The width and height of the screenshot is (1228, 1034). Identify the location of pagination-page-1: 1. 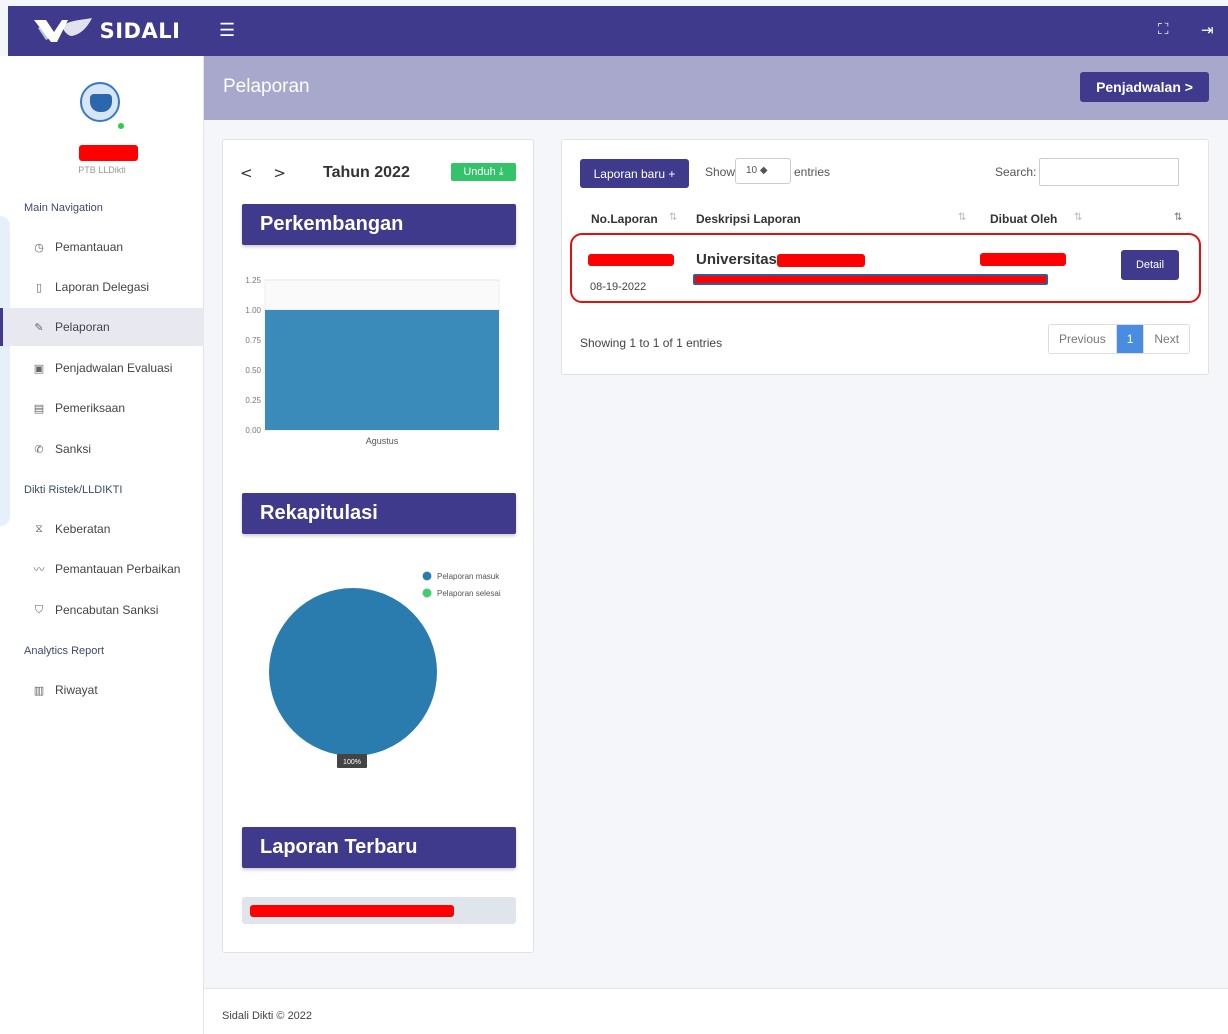
(1130, 339).